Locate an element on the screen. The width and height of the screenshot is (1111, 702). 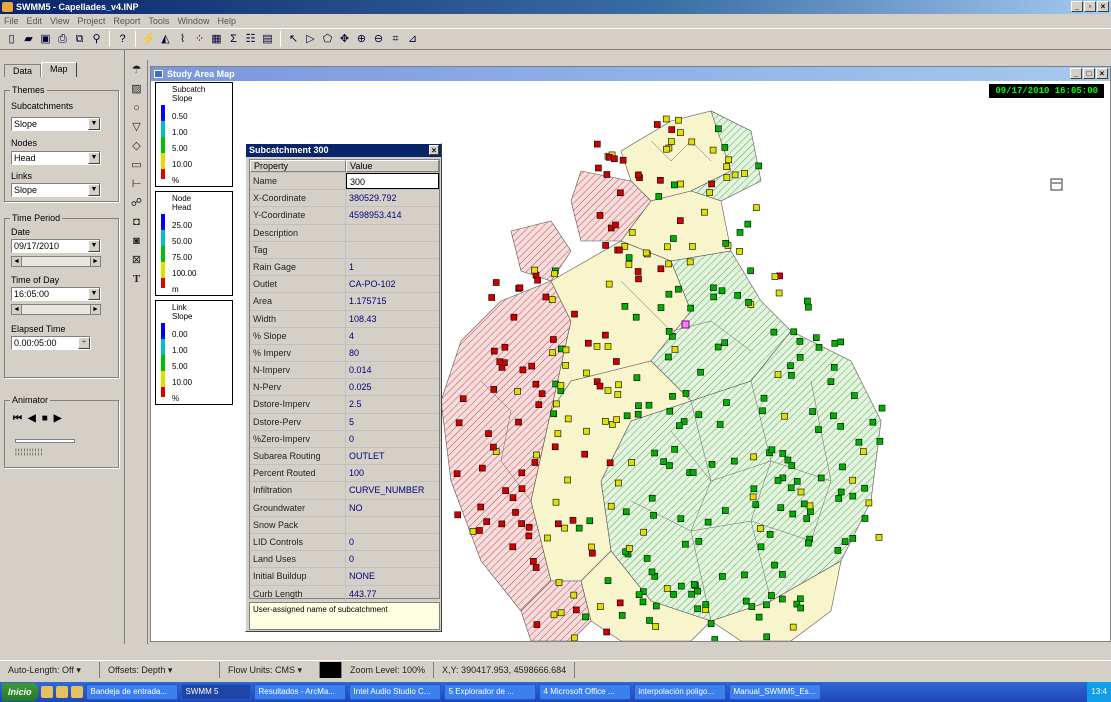
property-row: Percent Routed 100 is located at coordinates (344, 474).